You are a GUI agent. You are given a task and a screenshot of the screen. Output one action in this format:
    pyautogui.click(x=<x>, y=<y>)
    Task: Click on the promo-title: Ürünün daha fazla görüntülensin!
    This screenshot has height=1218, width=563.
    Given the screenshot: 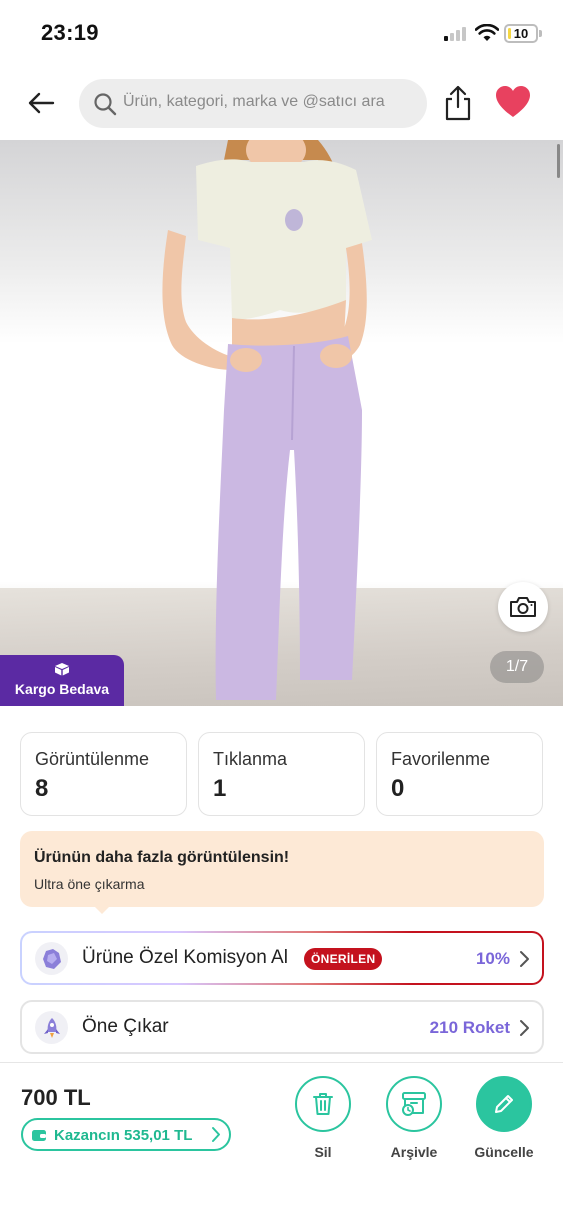 What is the action you would take?
    pyautogui.click(x=162, y=857)
    